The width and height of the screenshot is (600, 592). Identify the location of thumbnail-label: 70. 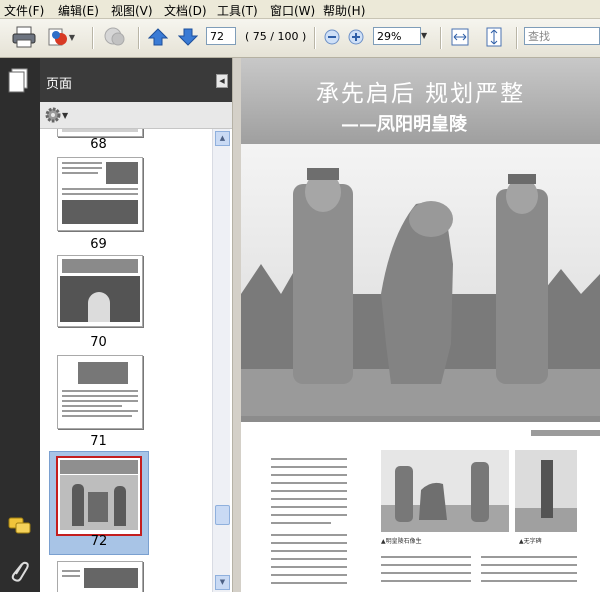
(98, 342).